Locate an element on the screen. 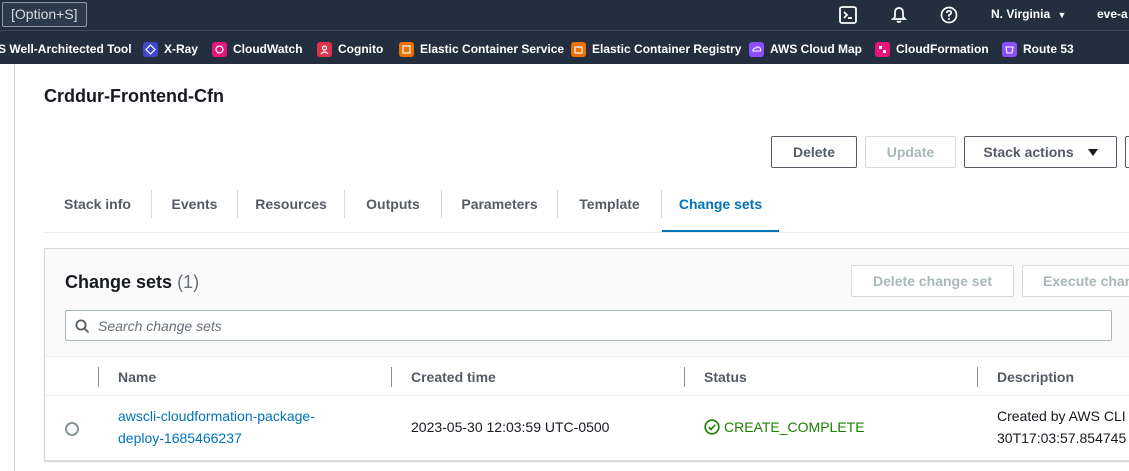  caret-down-icon: ▼ is located at coordinates (1062, 15).